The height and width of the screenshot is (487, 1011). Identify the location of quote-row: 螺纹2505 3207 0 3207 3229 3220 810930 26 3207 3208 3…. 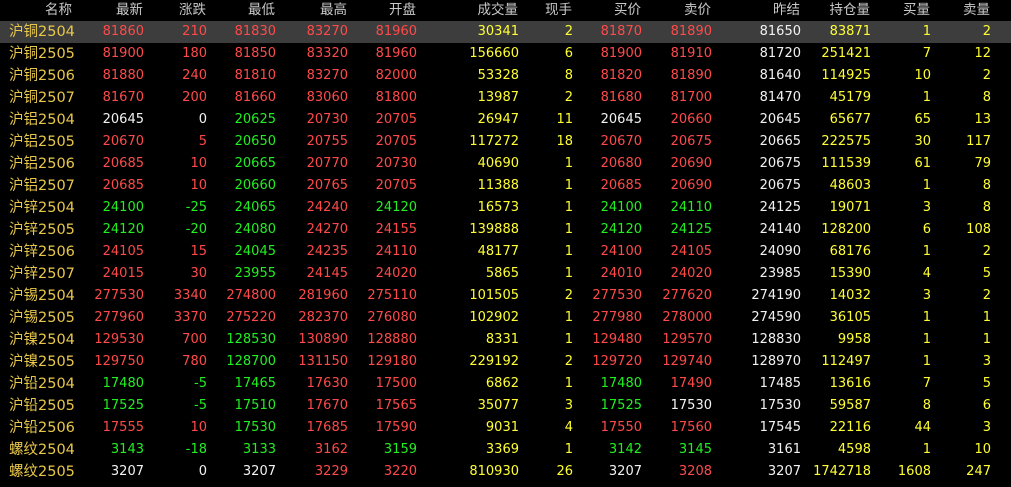
(505, 472).